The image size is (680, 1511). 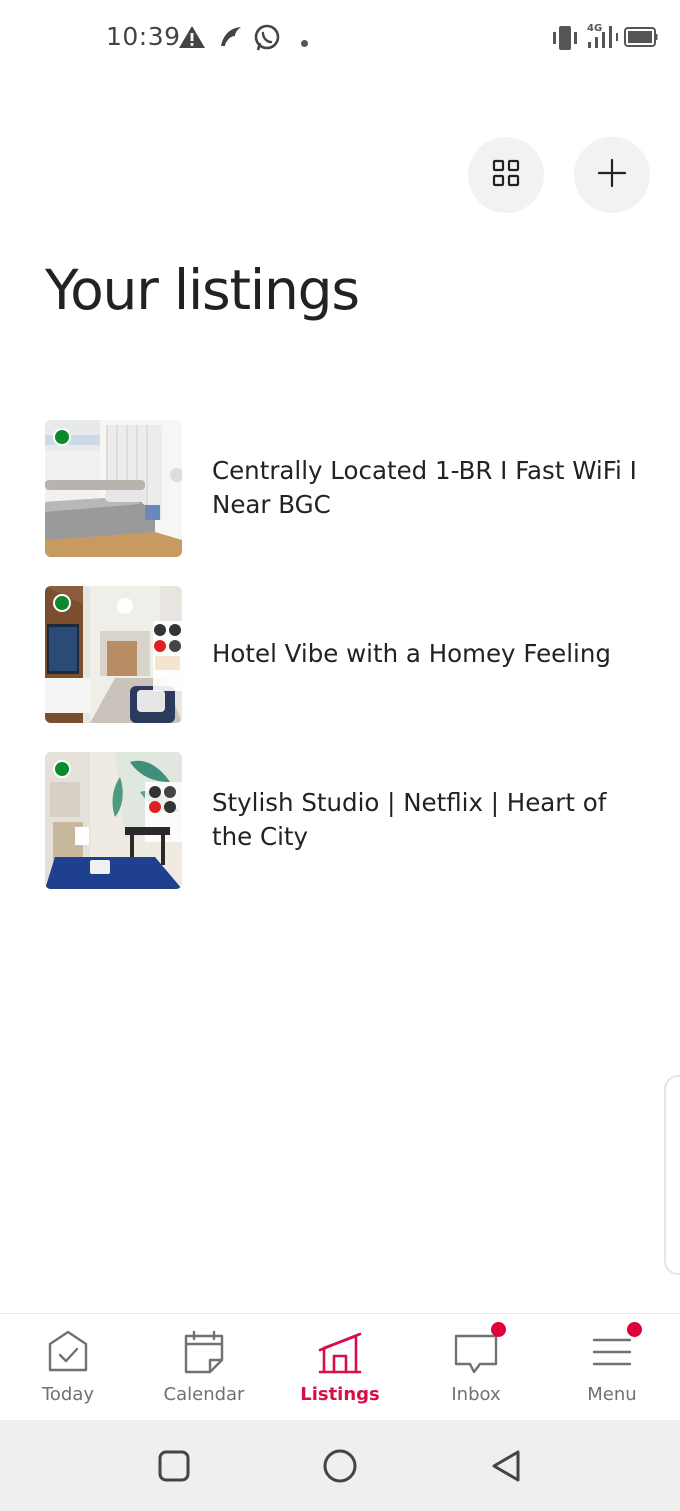 I want to click on signal-4g-icon: 4G, so click(x=604, y=38).